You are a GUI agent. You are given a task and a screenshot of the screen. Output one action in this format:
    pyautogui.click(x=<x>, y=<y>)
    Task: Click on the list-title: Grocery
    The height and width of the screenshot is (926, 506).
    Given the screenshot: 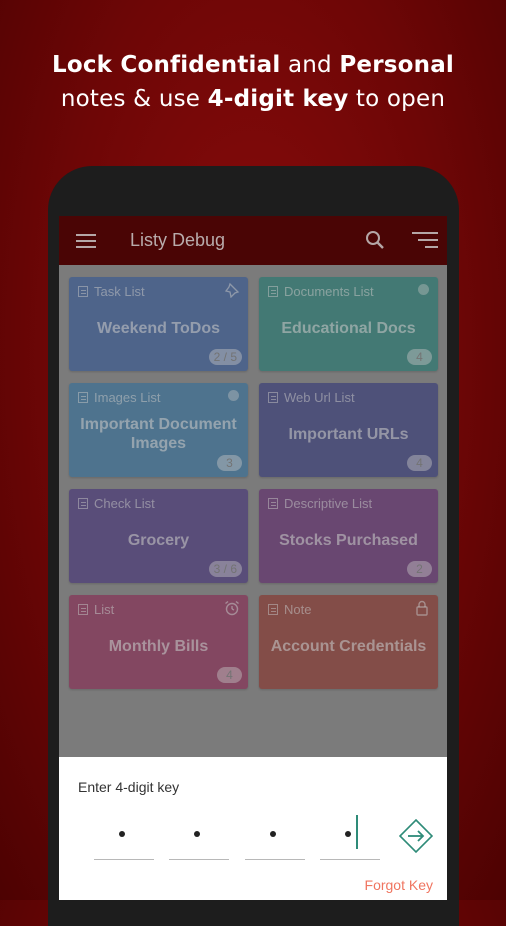 What is the action you would take?
    pyautogui.click(x=158, y=540)
    